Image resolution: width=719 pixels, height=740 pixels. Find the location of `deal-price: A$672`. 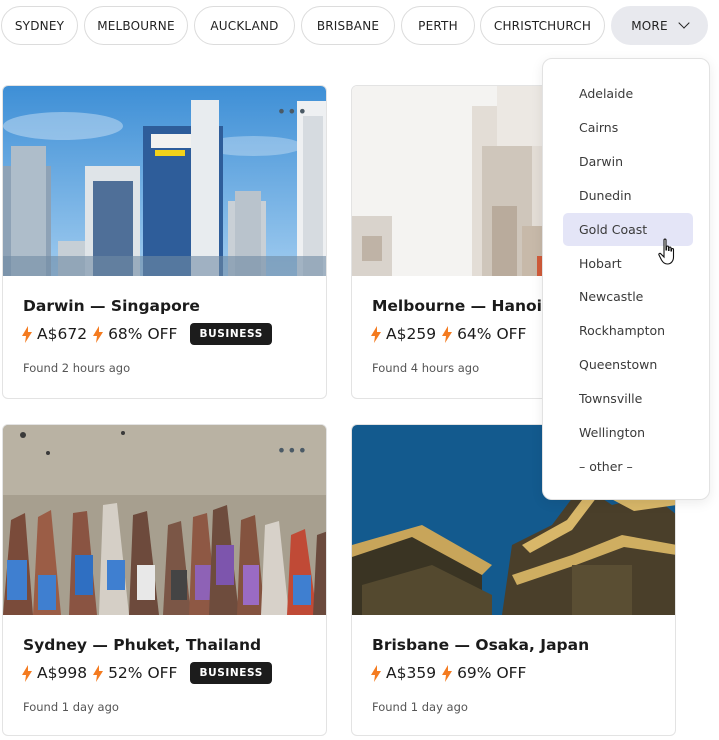

deal-price: A$672 is located at coordinates (62, 334).